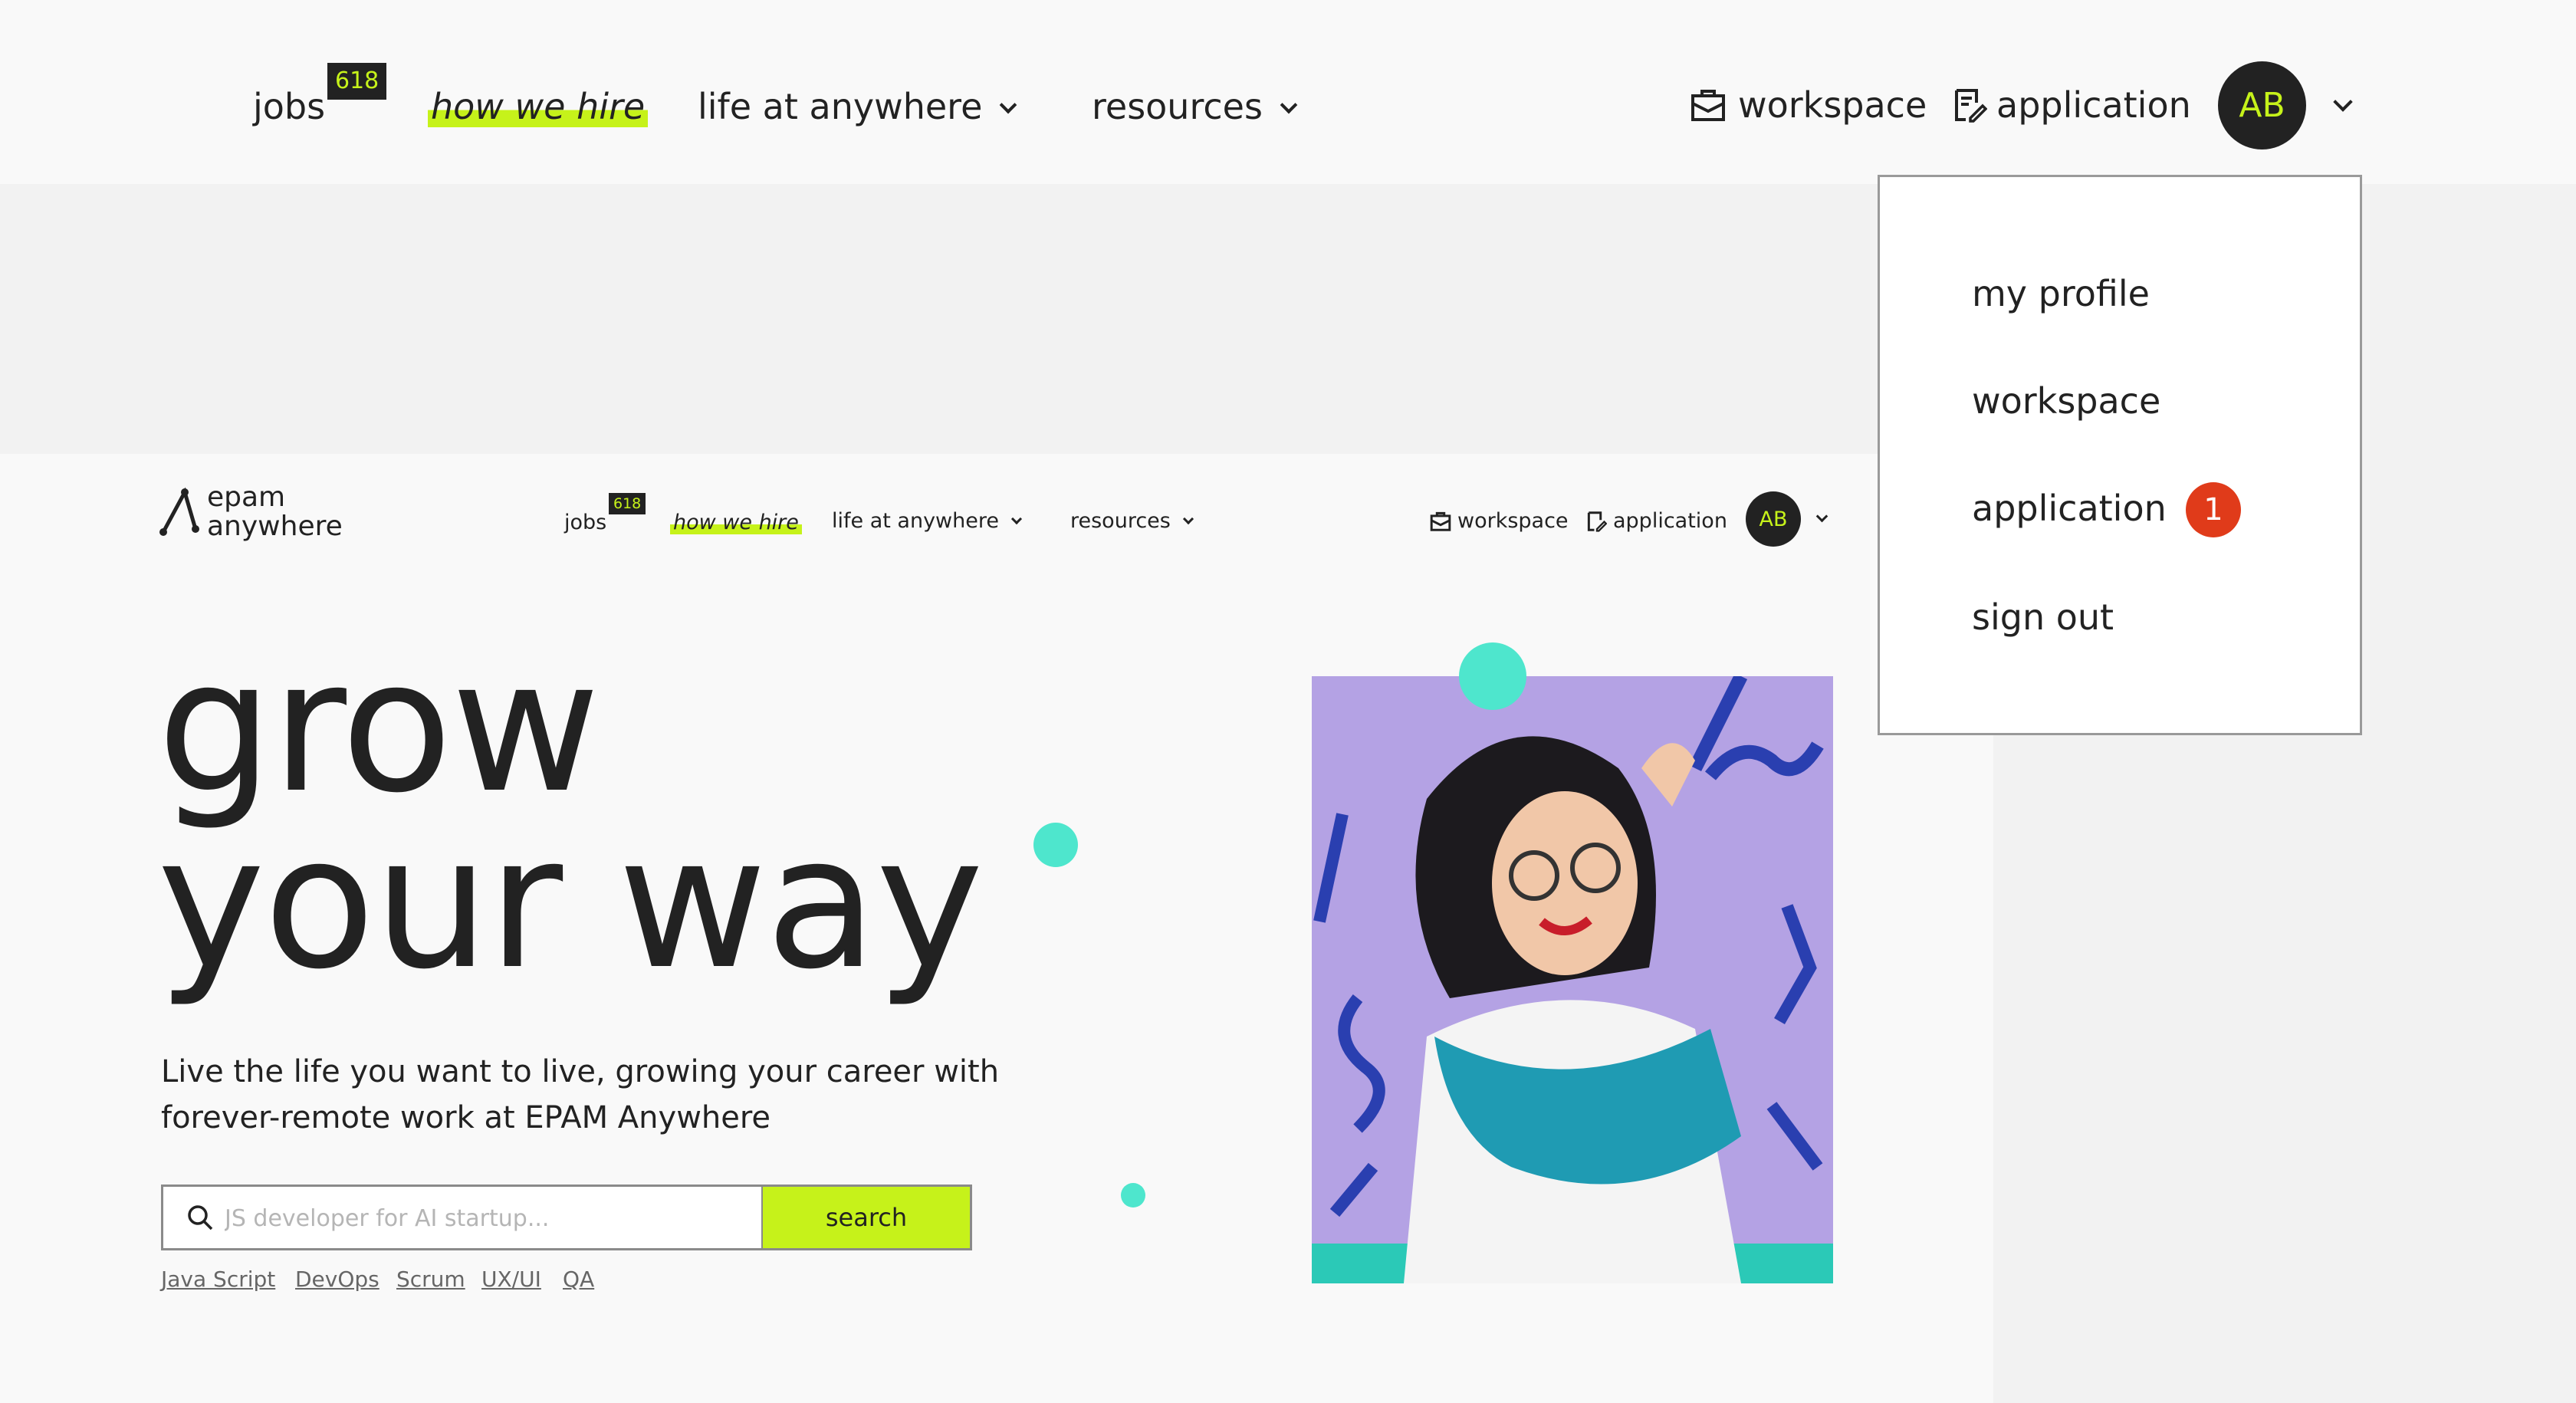 The width and height of the screenshot is (2576, 1403). Describe the element at coordinates (867, 1217) in the screenshot. I see `search-button: search` at that location.